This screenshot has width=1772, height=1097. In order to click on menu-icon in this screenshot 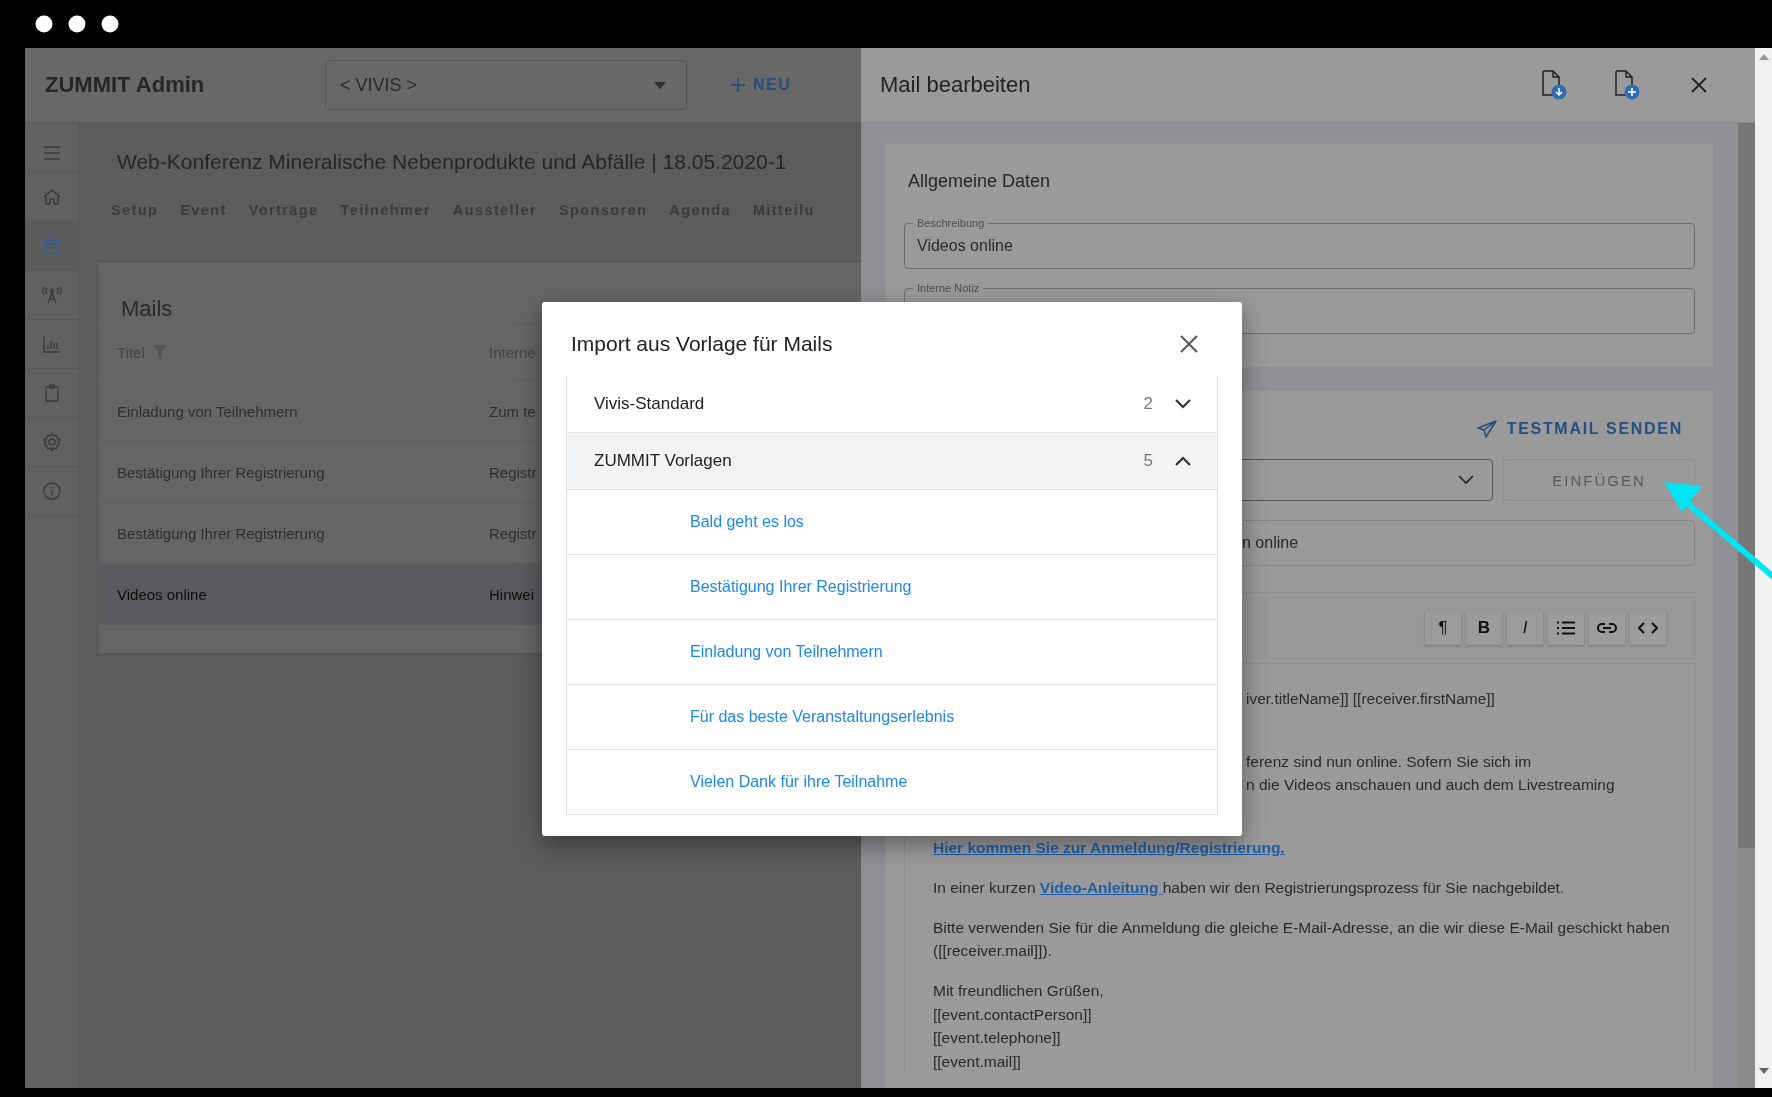, I will do `click(51, 153)`.